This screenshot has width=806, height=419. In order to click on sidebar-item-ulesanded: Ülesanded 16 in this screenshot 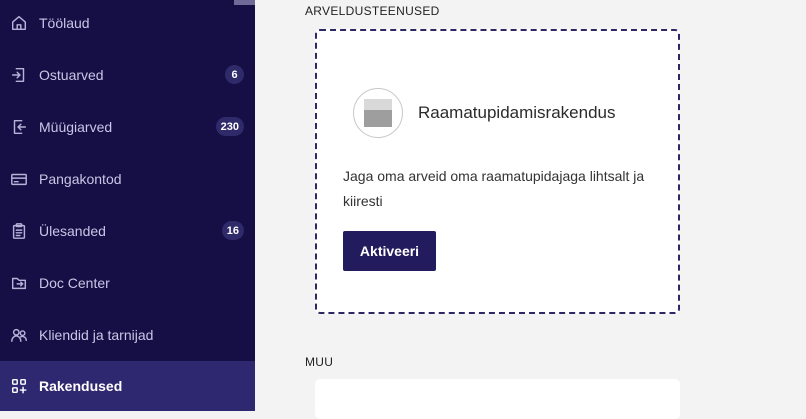, I will do `click(127, 231)`.